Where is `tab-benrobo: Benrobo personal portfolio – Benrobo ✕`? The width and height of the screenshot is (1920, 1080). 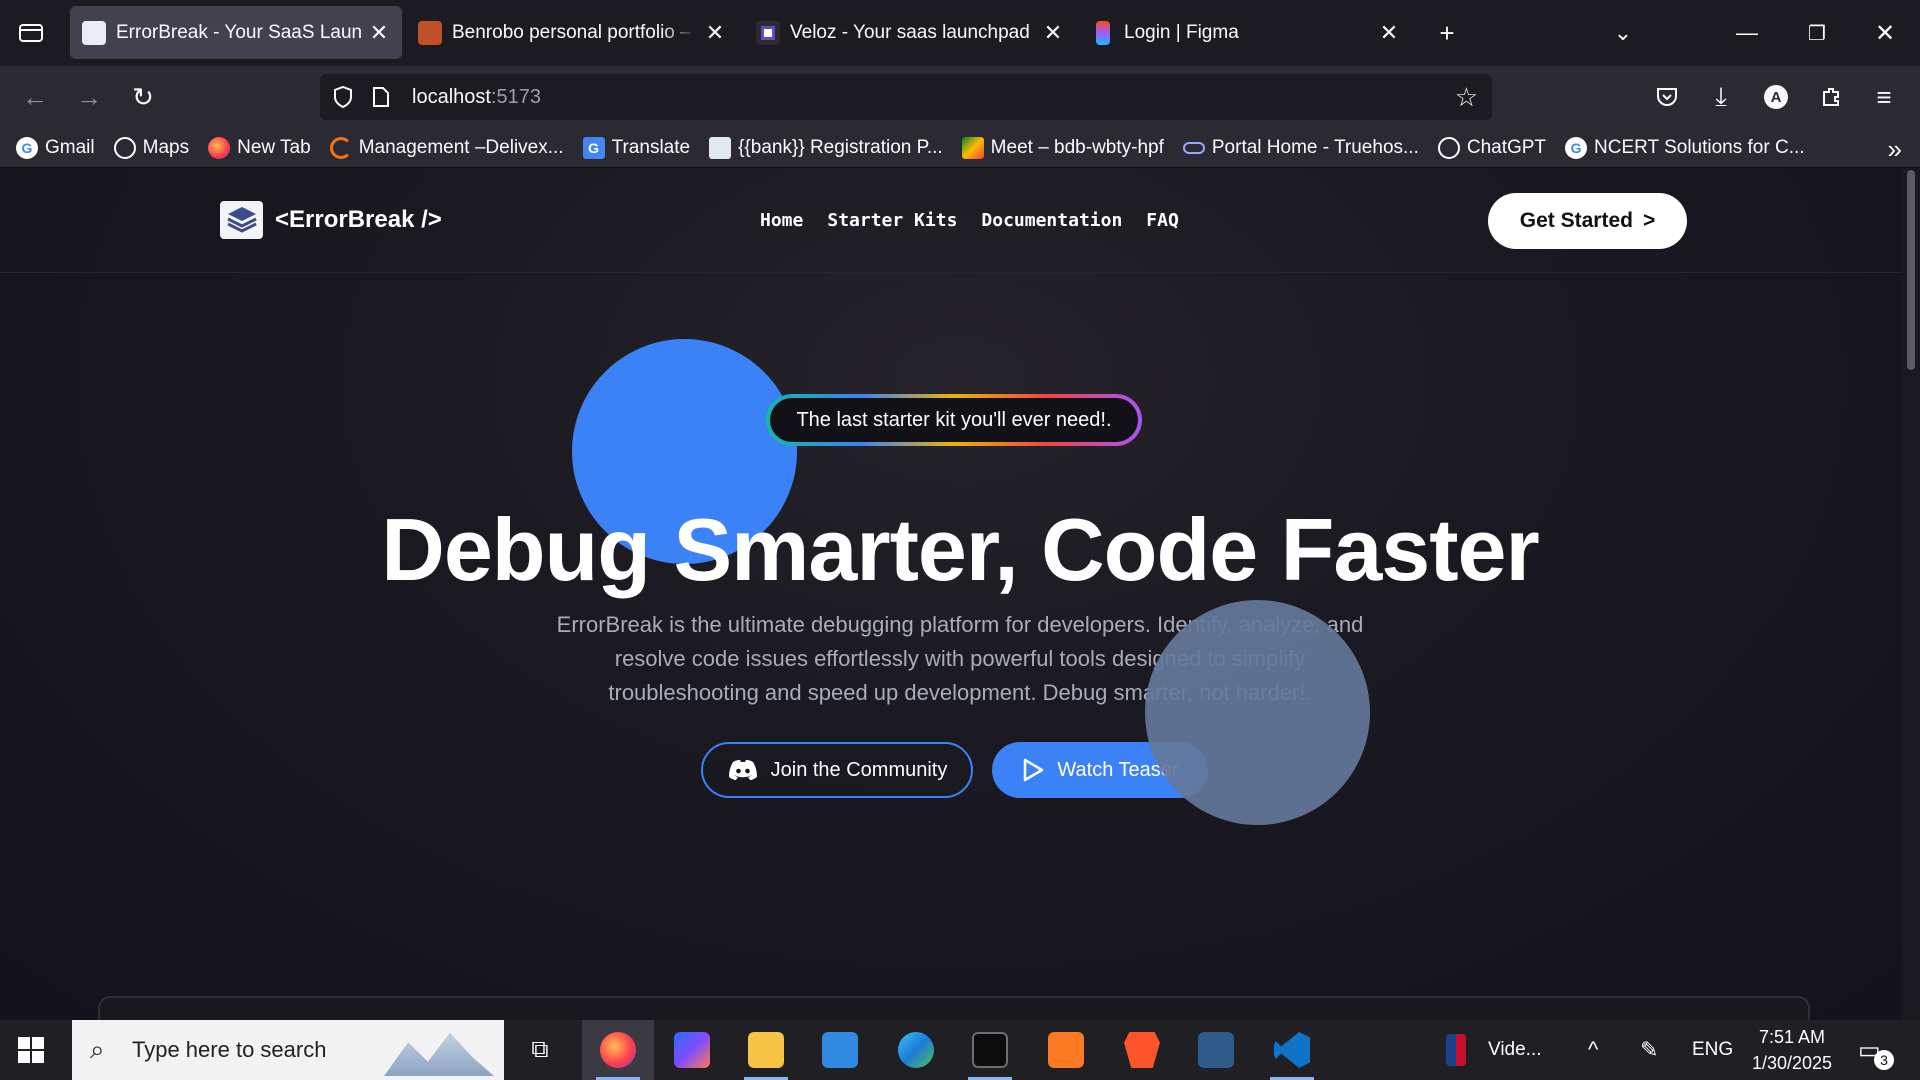
tab-benrobo: Benrobo personal portfolio – Benrobo ✕ is located at coordinates (572, 32).